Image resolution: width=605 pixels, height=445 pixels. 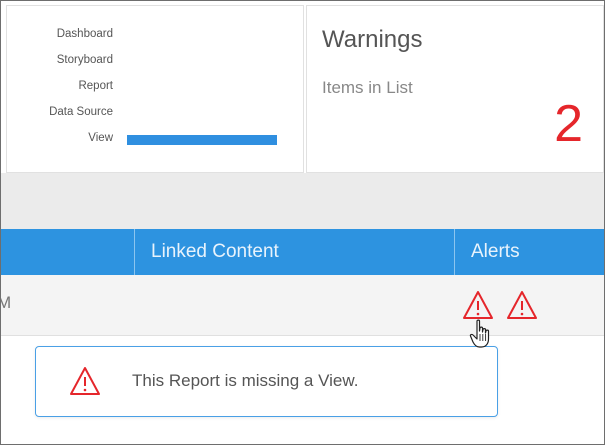 What do you see at coordinates (302, 305) in the screenshot?
I see `table-row: M` at bounding box center [302, 305].